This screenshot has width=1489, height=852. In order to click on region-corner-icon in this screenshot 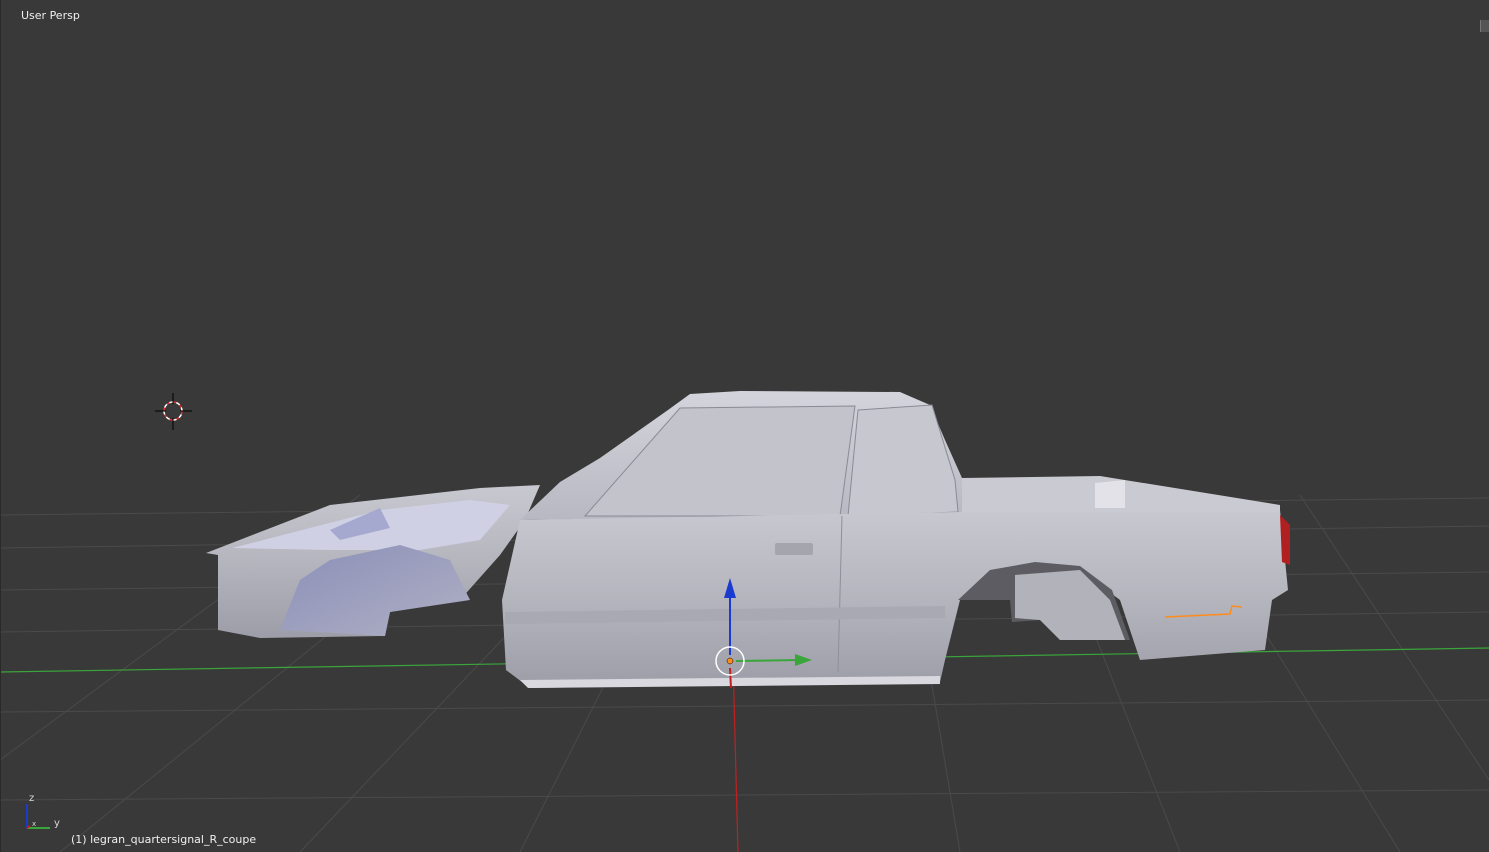, I will do `click(1484, 26)`.